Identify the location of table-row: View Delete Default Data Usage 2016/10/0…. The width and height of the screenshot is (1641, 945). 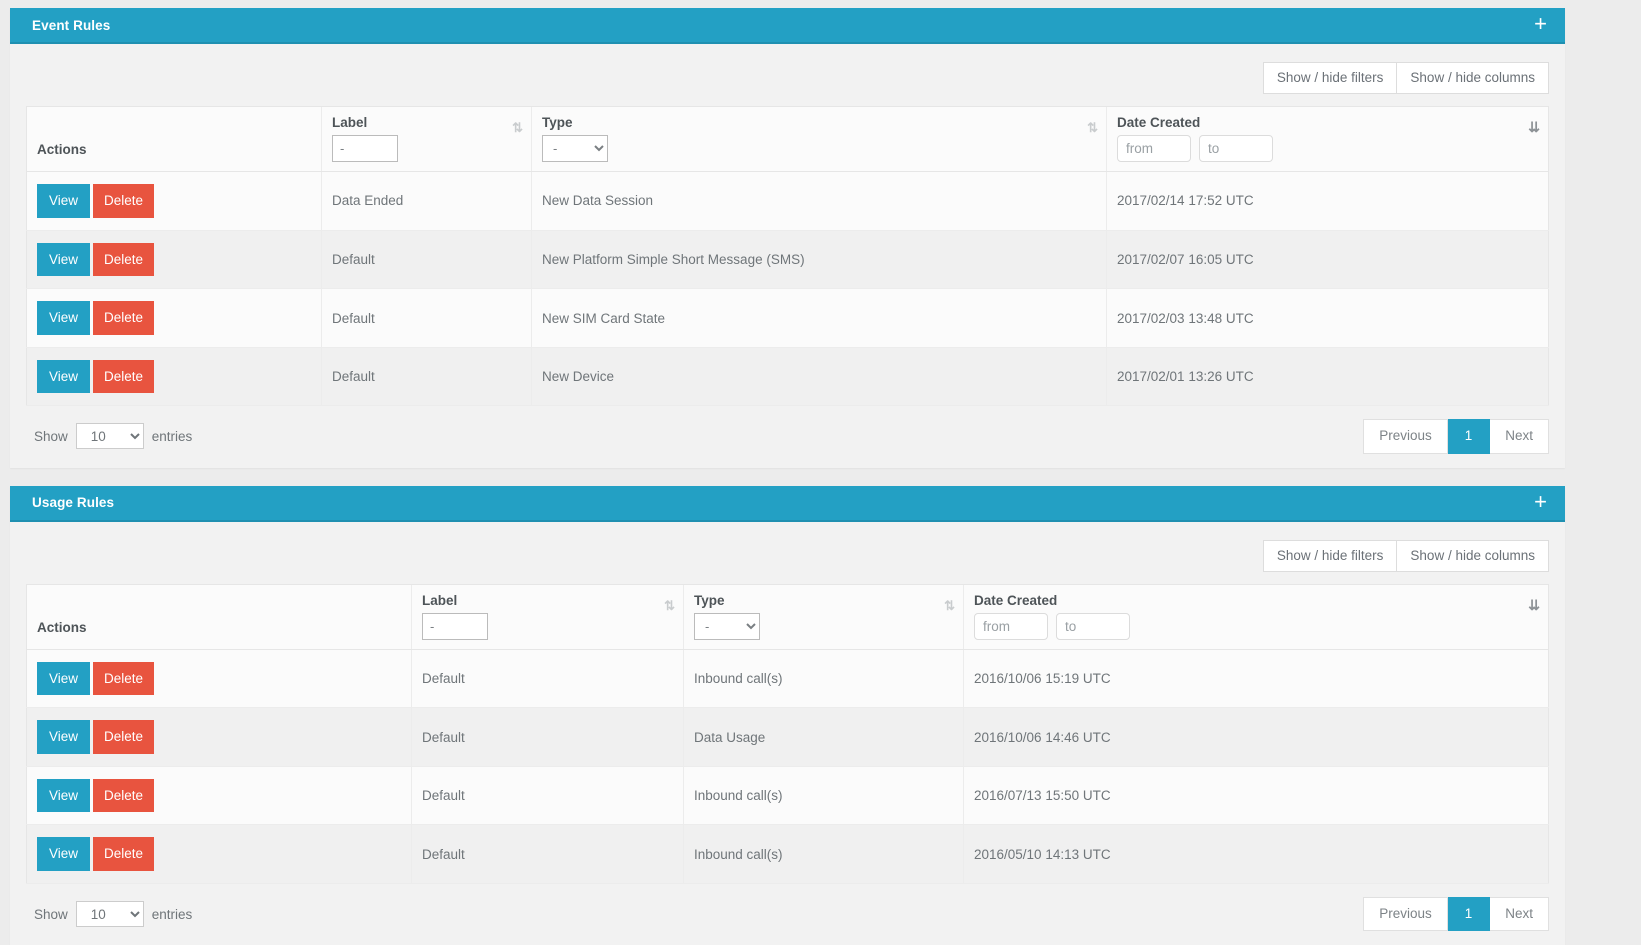
(787, 737).